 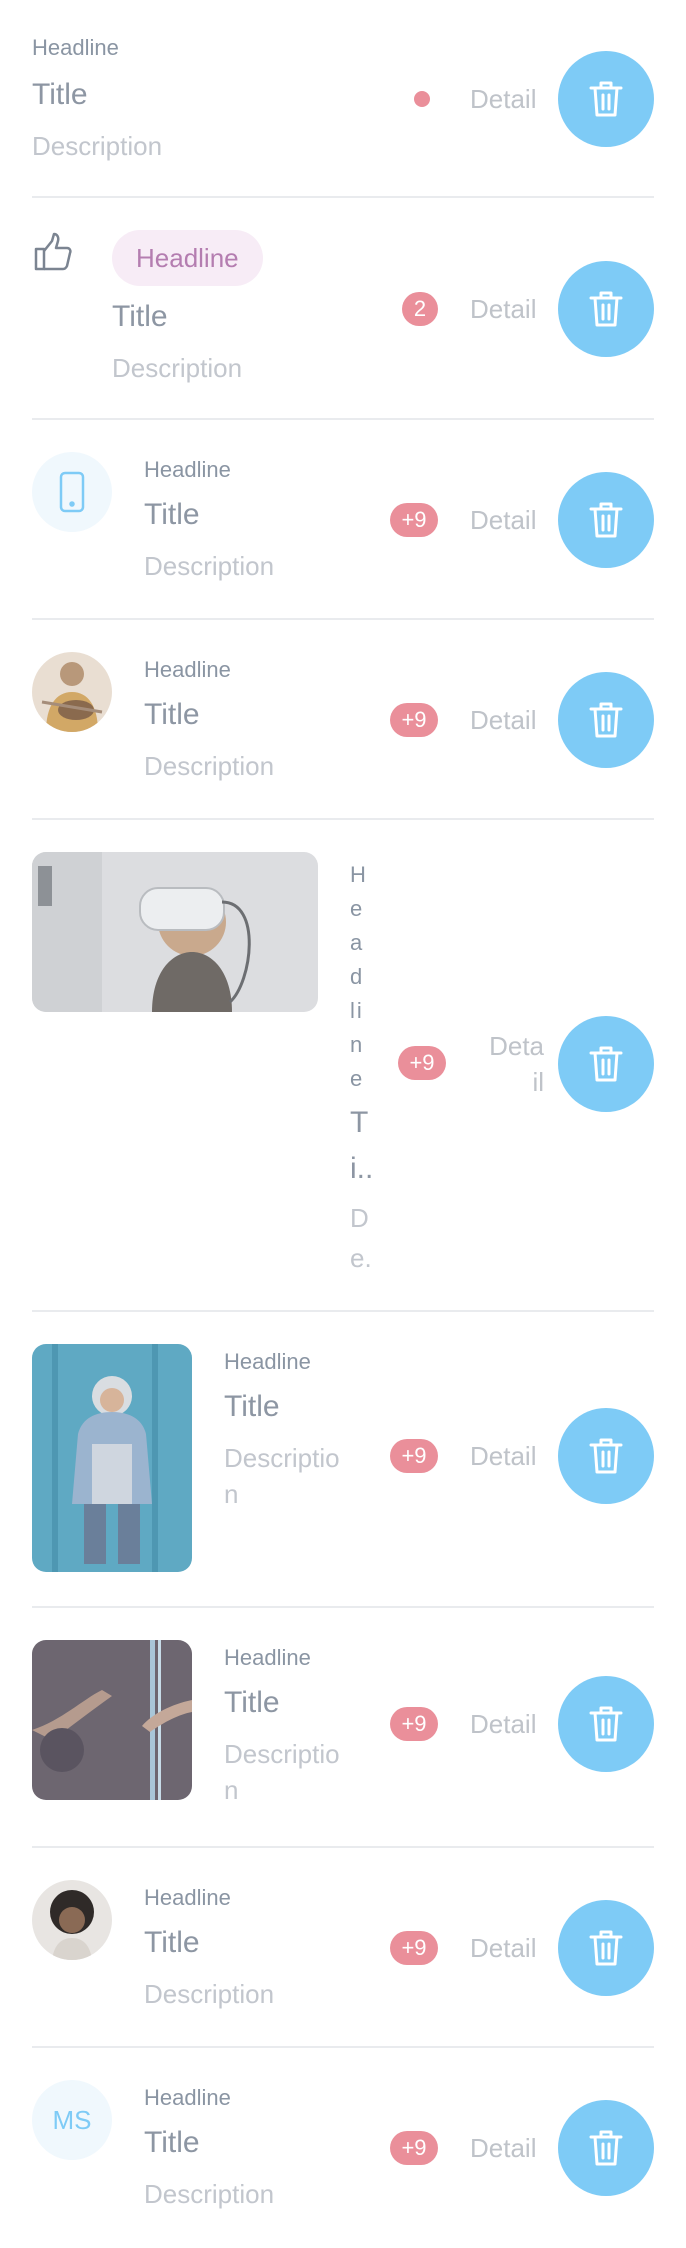 What do you see at coordinates (343, 99) in the screenshot?
I see `list-item: Headline Title Description Detail` at bounding box center [343, 99].